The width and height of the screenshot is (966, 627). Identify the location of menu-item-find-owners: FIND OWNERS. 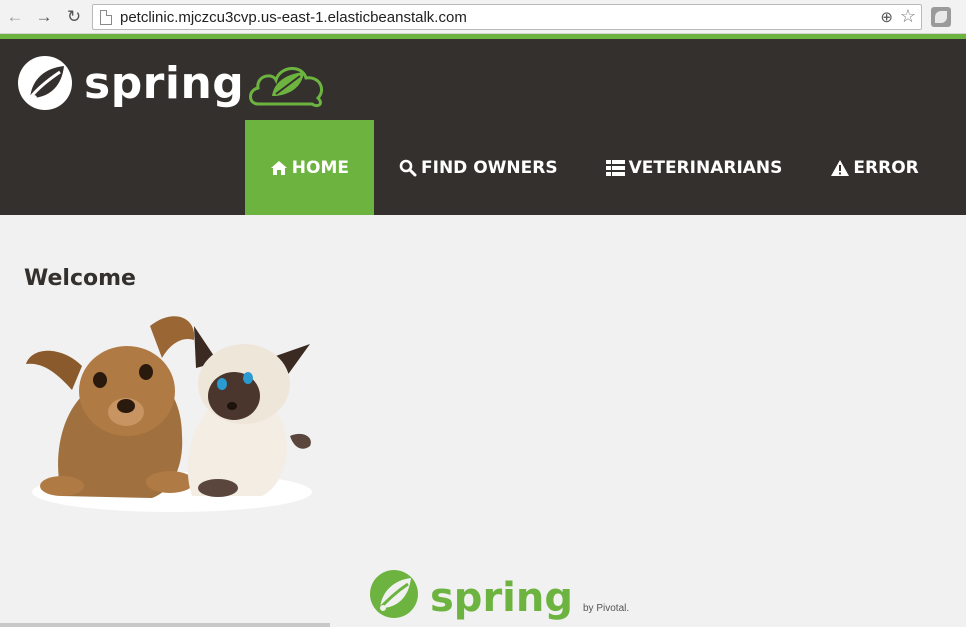
(478, 167).